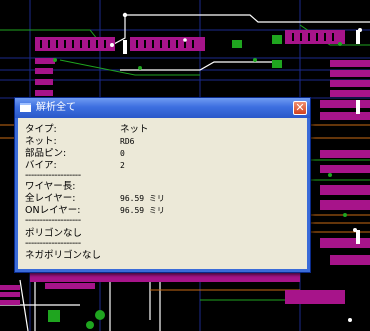 Image resolution: width=370 pixels, height=331 pixels. What do you see at coordinates (122, 153) in the screenshot?
I see `pin-value: 0` at bounding box center [122, 153].